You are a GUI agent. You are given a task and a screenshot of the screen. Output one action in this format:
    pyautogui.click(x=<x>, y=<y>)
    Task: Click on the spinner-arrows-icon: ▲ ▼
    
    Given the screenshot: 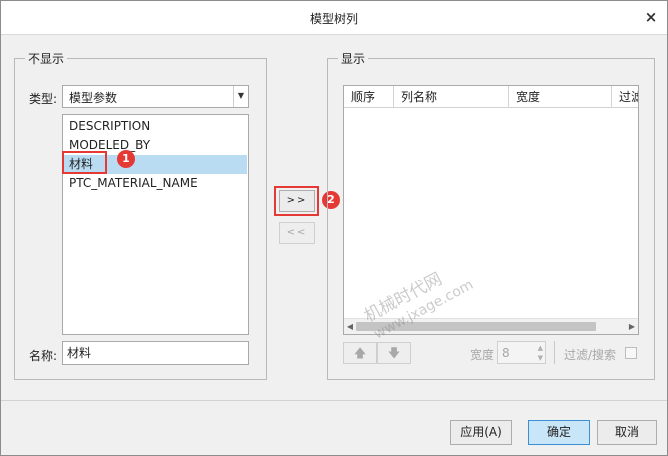 What is the action you would take?
    pyautogui.click(x=540, y=353)
    